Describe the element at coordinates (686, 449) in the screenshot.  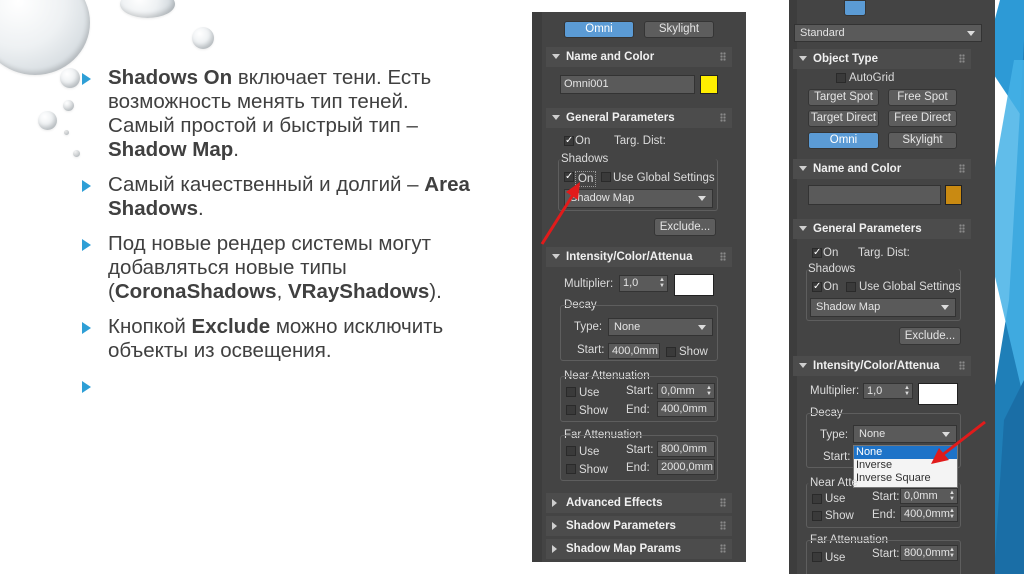
I see `far-start-spinner: 800,0mm` at that location.